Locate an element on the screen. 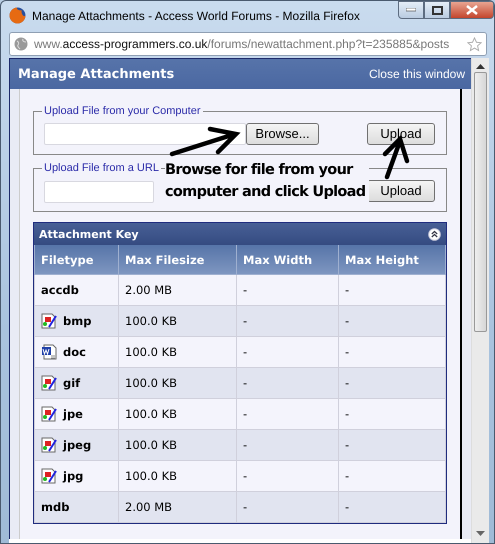 The image size is (495, 544). column-header: Filetype is located at coordinates (76, 259).